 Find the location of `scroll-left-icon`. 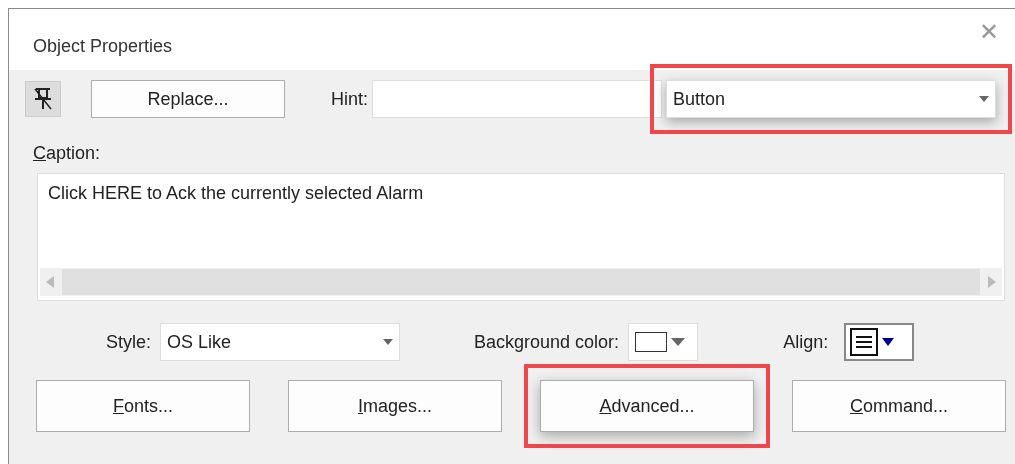

scroll-left-icon is located at coordinates (50, 282).